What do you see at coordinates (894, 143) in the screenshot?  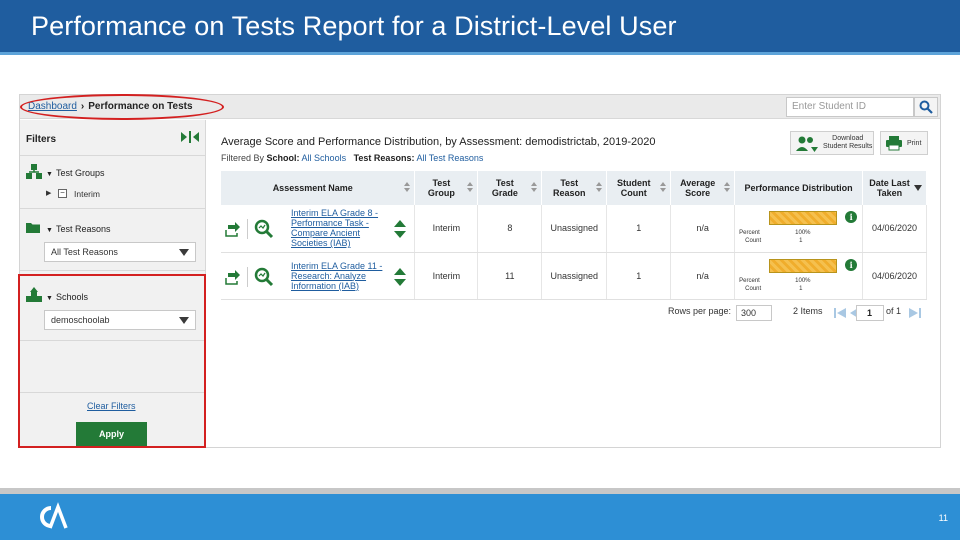 I see `printer-icon` at bounding box center [894, 143].